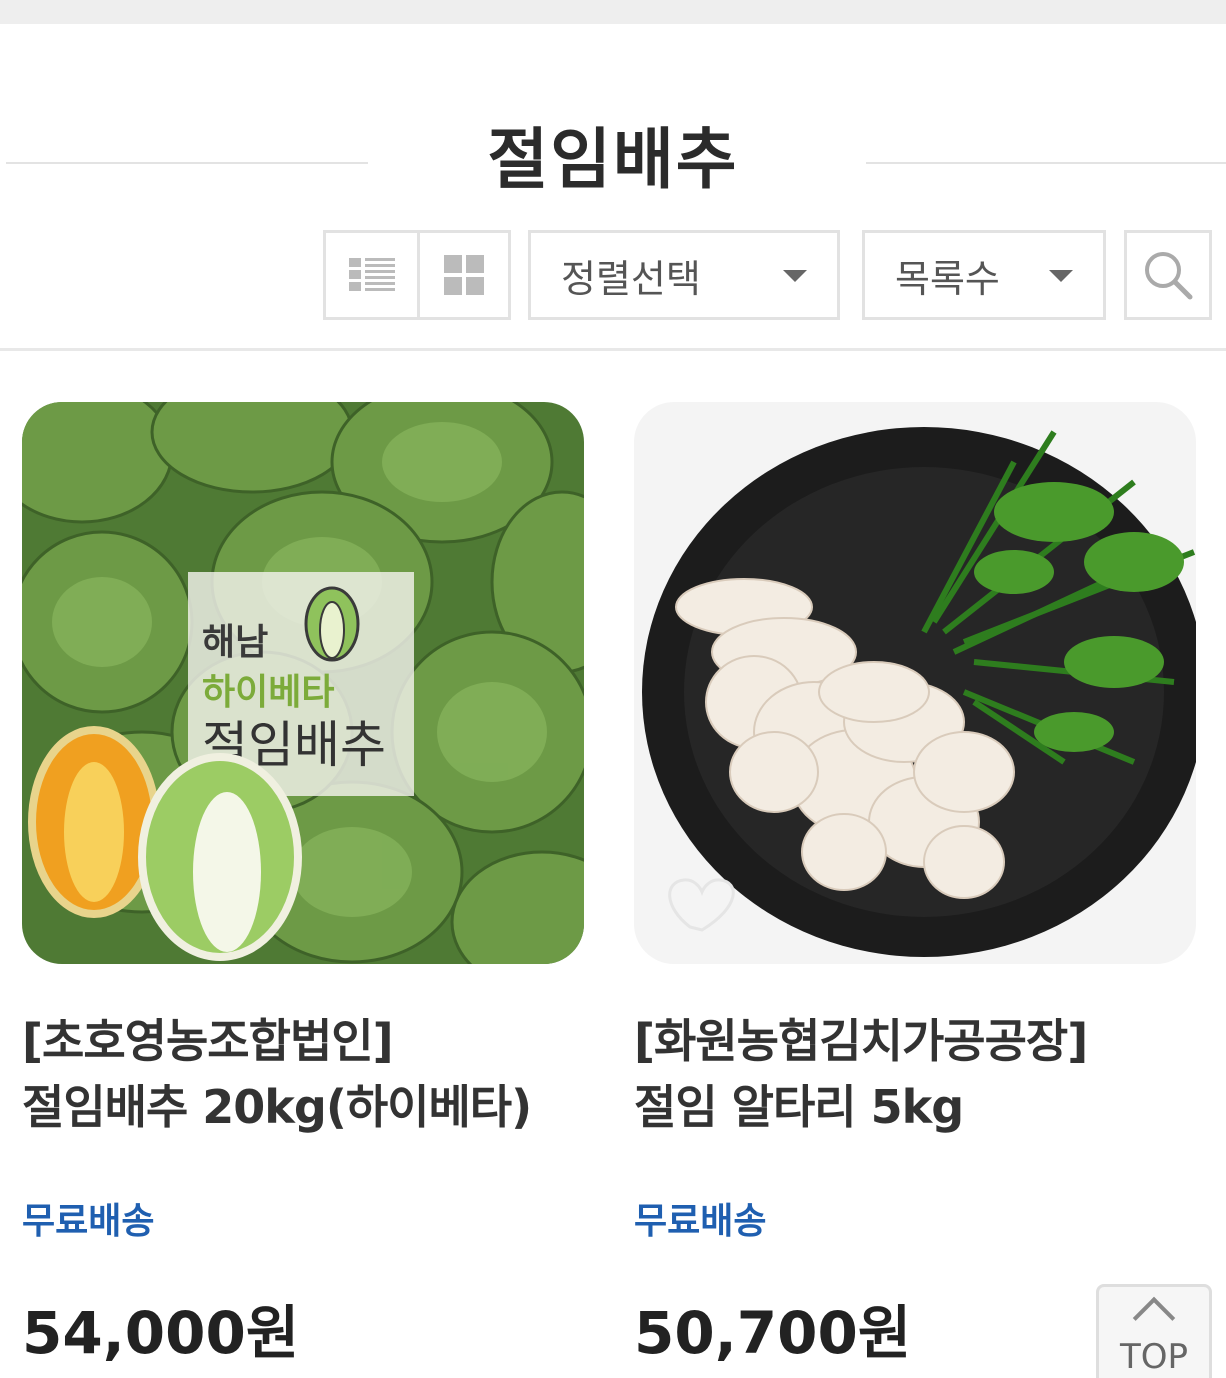  I want to click on title-row: 절임배추, so click(613, 145).